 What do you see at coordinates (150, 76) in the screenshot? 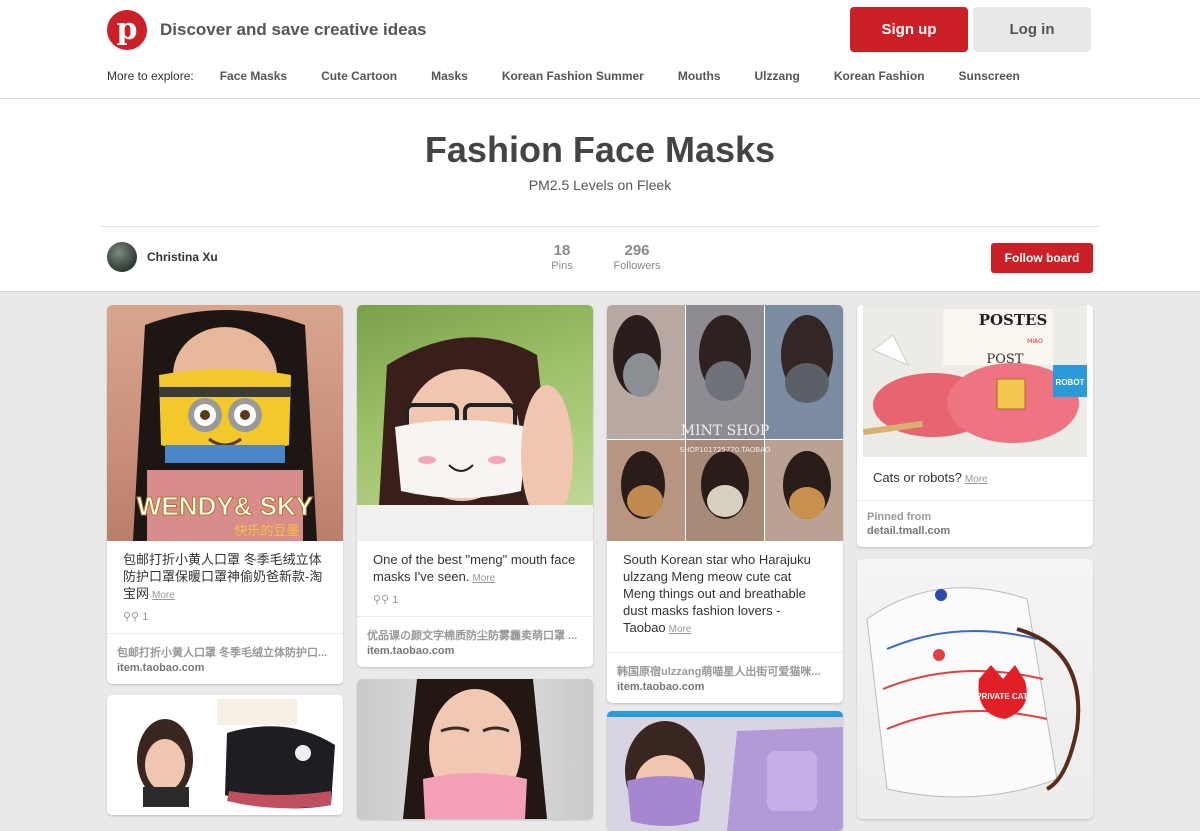
I see `explore-label: More to explore:` at bounding box center [150, 76].